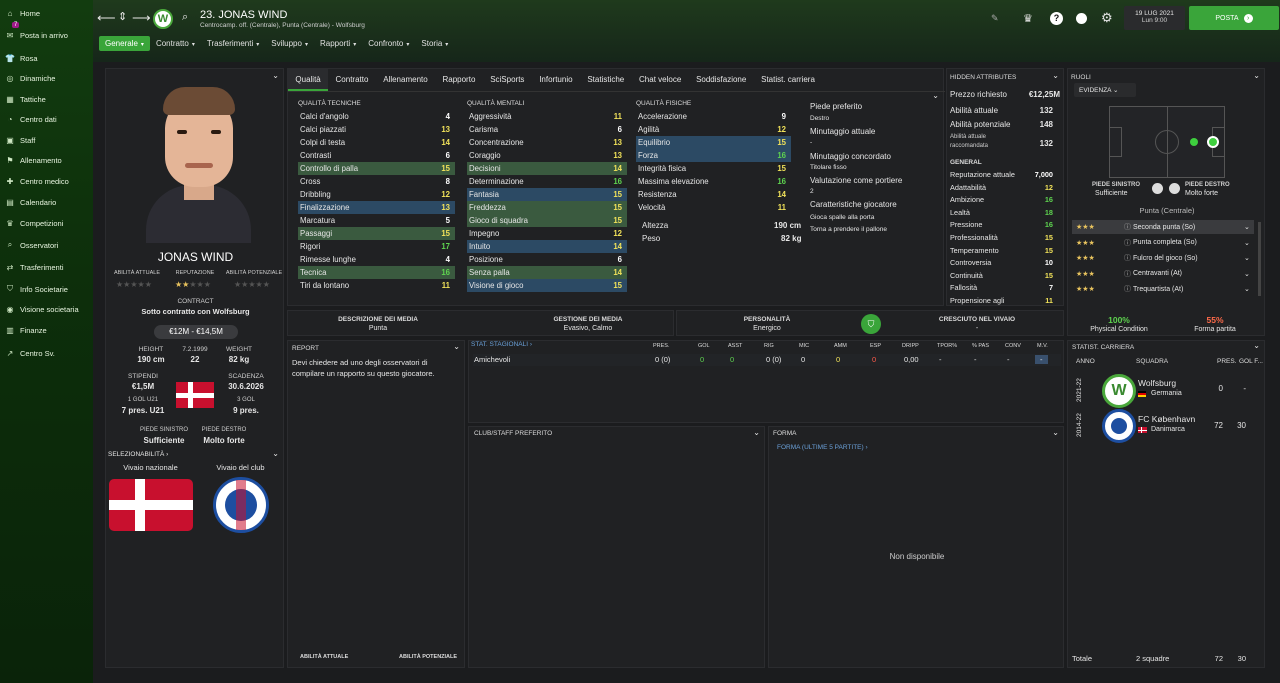  I want to click on attribute-row: Tiri da lontano 11, so click(376, 285).